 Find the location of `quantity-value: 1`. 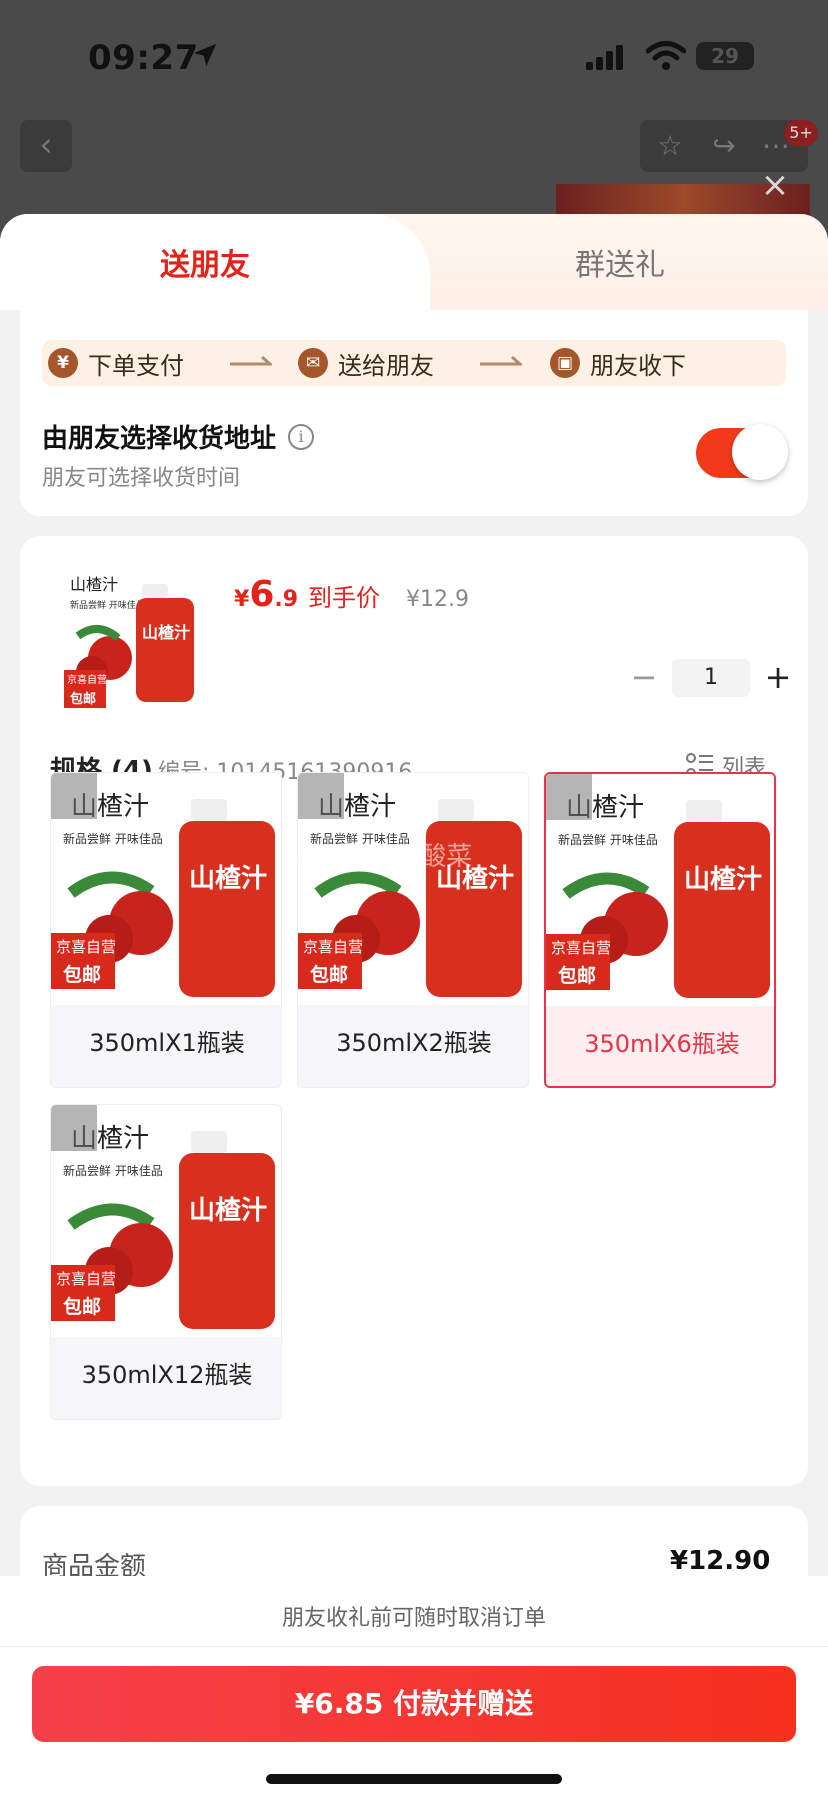

quantity-value: 1 is located at coordinates (711, 678).